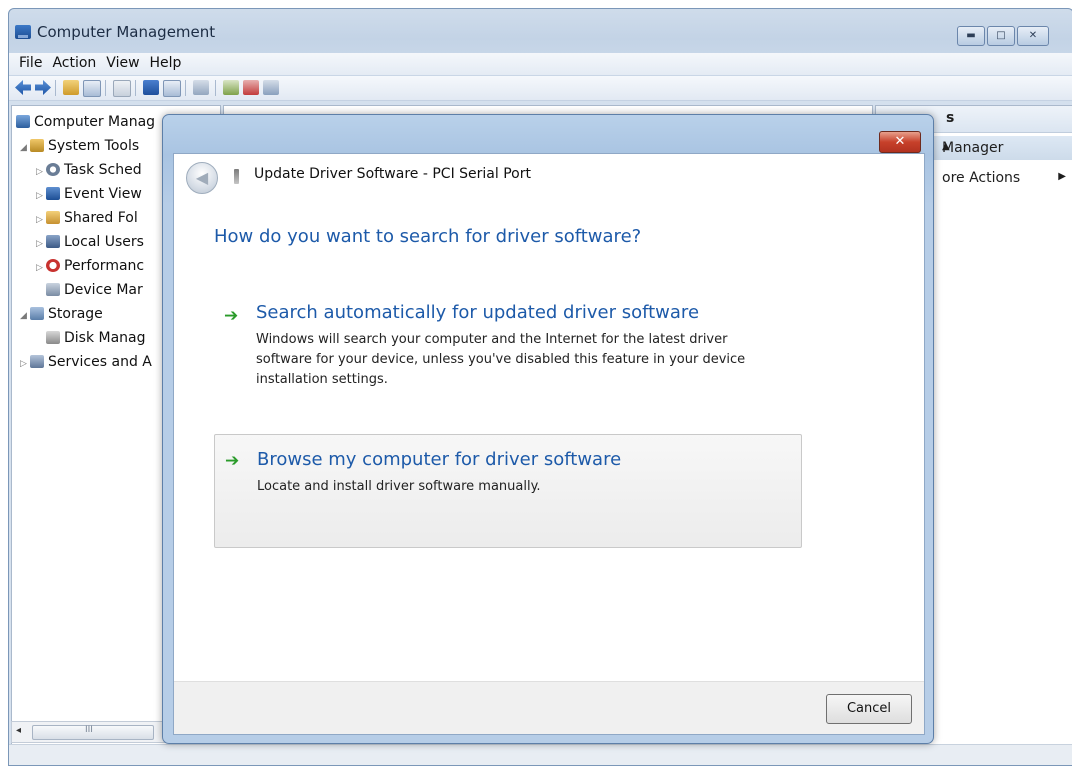  I want to click on option-description-line: installation settings., so click(322, 379).